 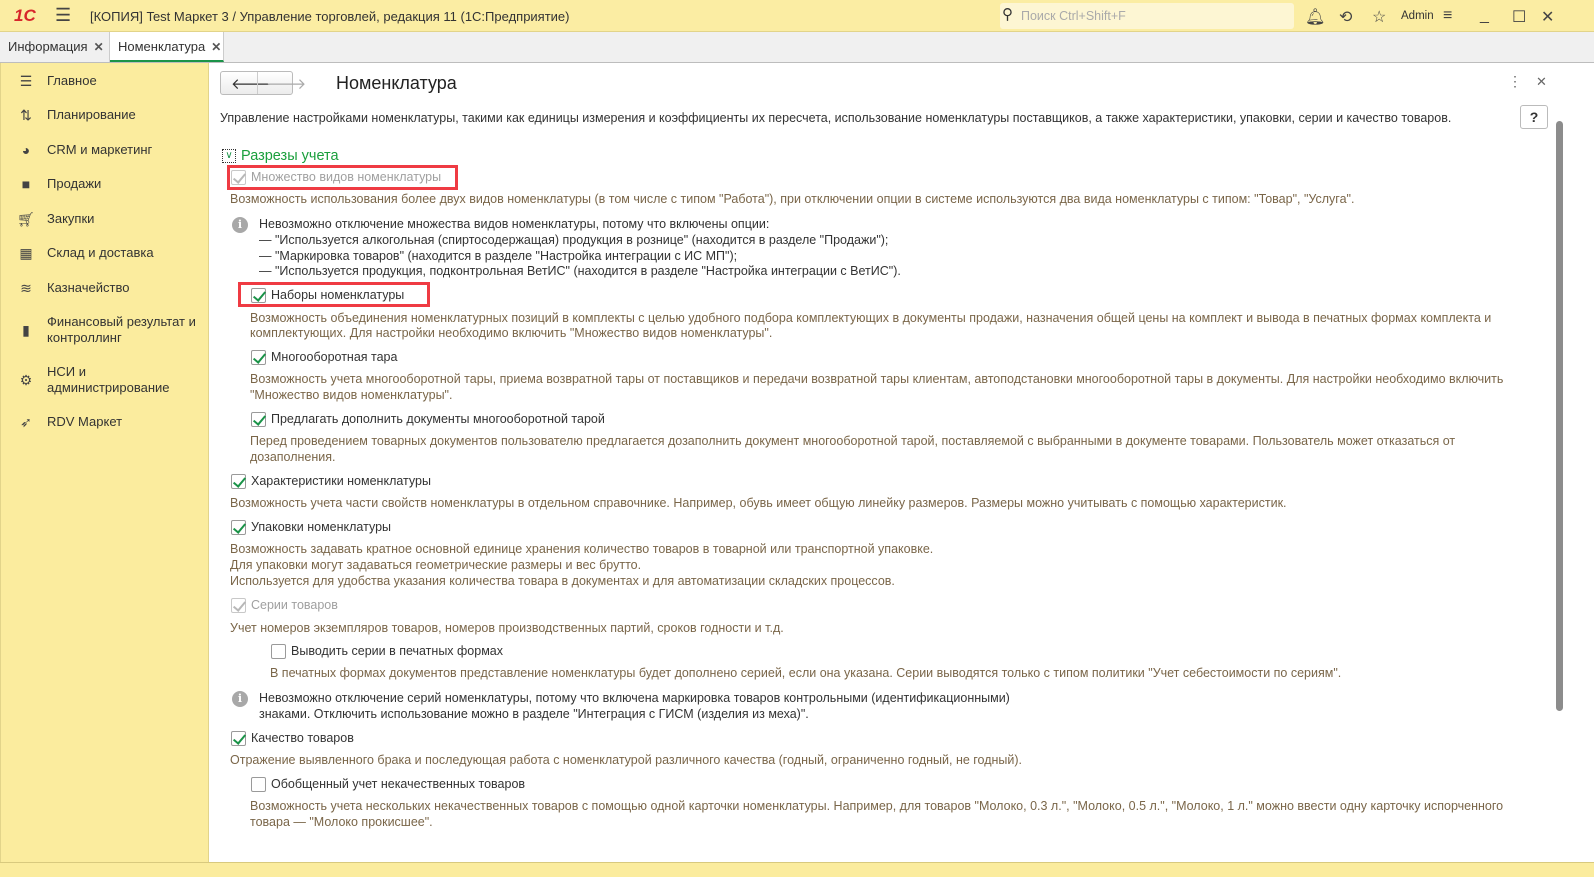 What do you see at coordinates (85, 421) in the screenshot?
I see `sidebar-item-label: RDV Маркет` at bounding box center [85, 421].